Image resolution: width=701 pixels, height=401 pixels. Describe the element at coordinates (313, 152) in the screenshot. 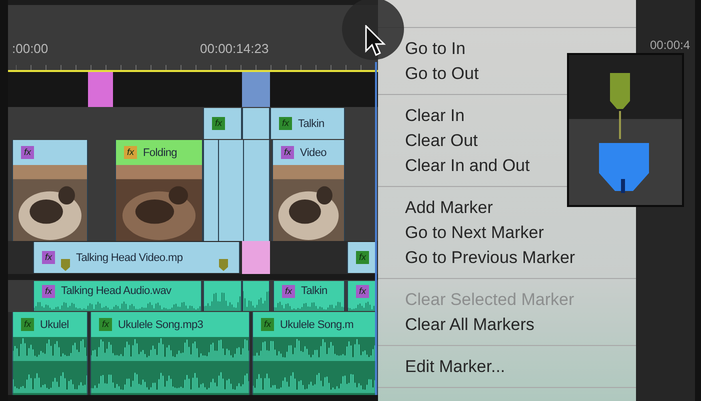

I see `clip-name: Video` at that location.